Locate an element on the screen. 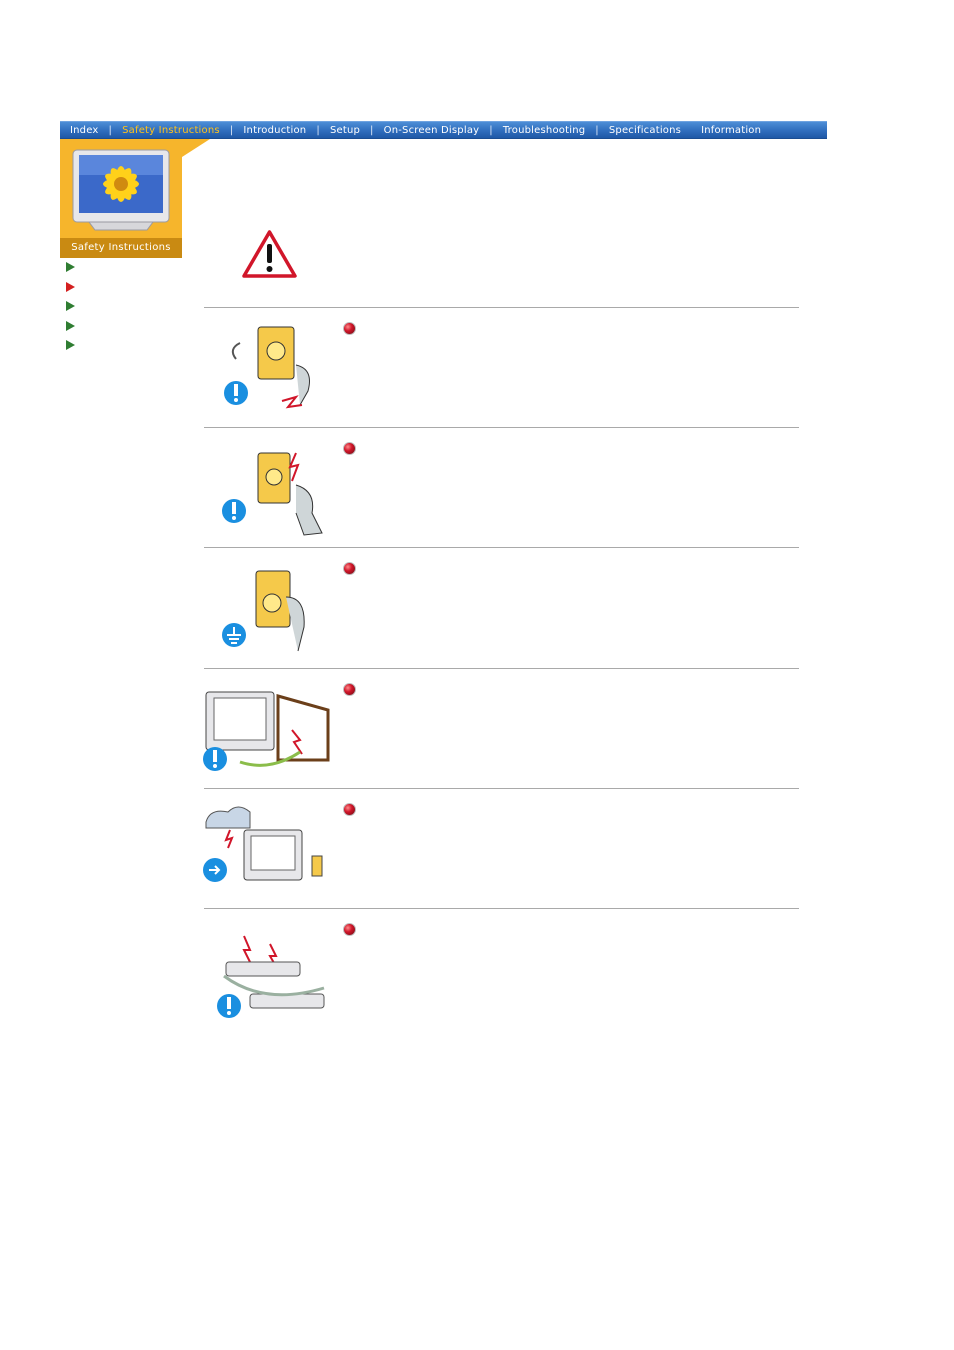  monitor-bent-cord-illustration is located at coordinates (266, 731).